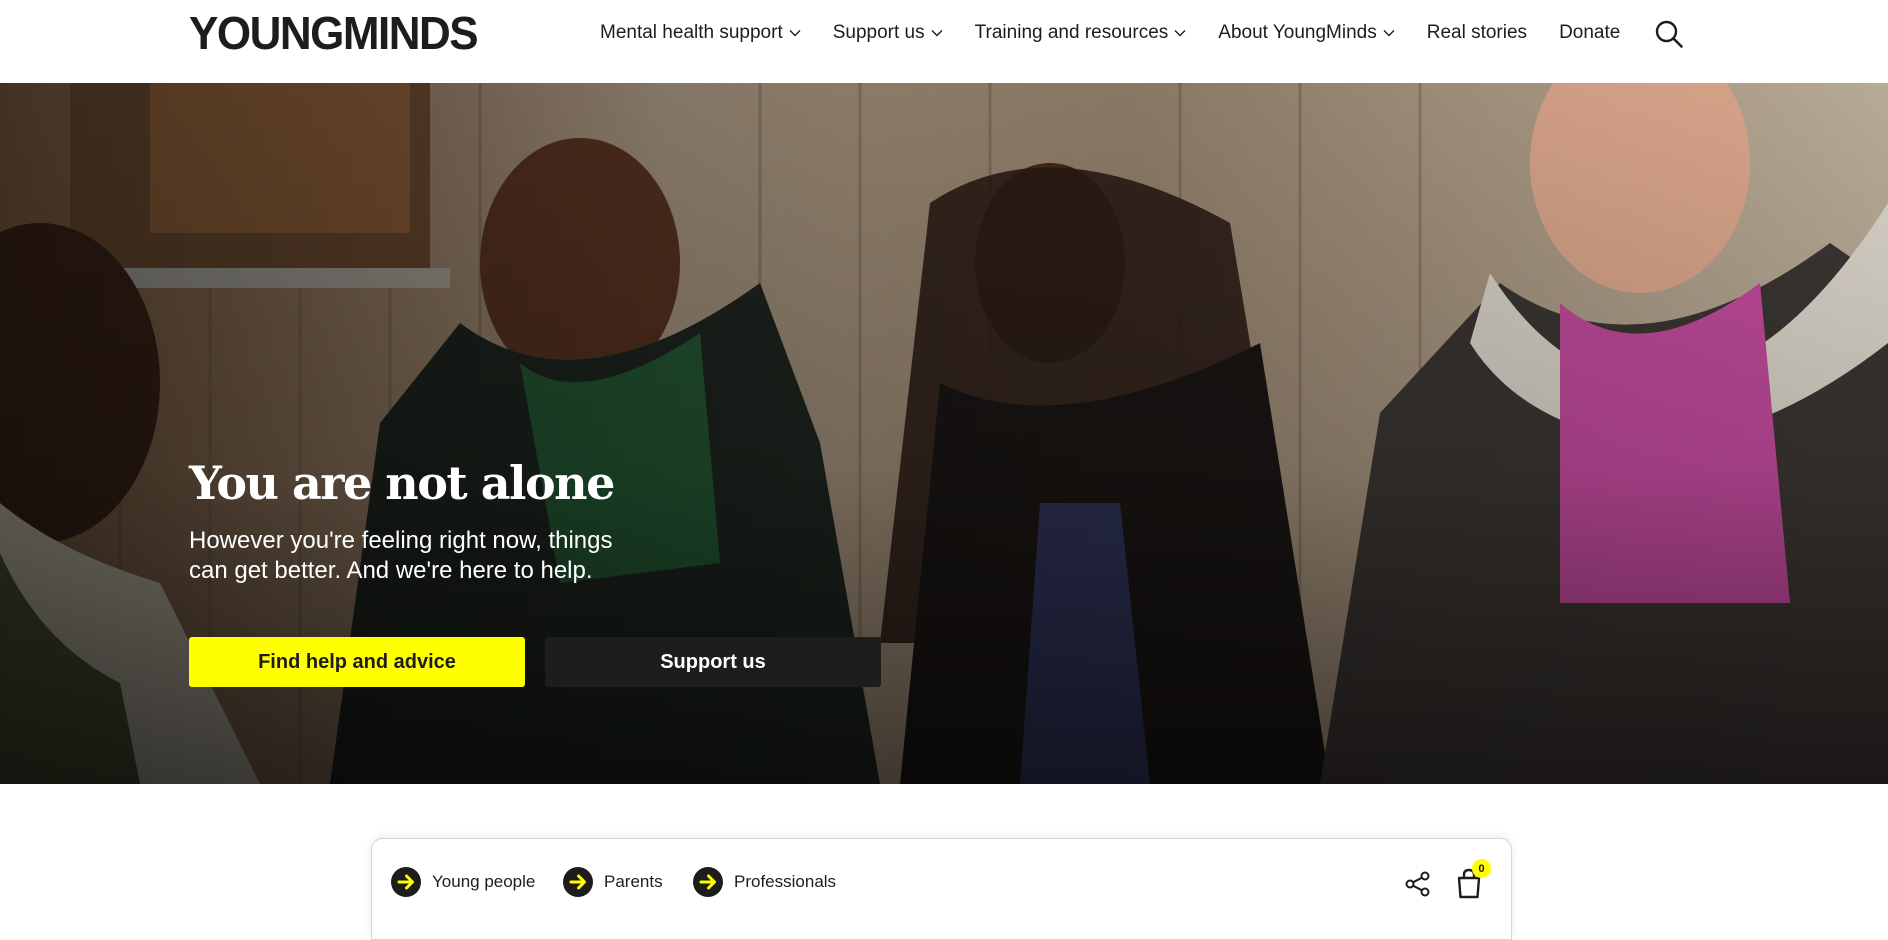 This screenshot has height=940, width=1888. What do you see at coordinates (1418, 884) in the screenshot?
I see `share-icon` at bounding box center [1418, 884].